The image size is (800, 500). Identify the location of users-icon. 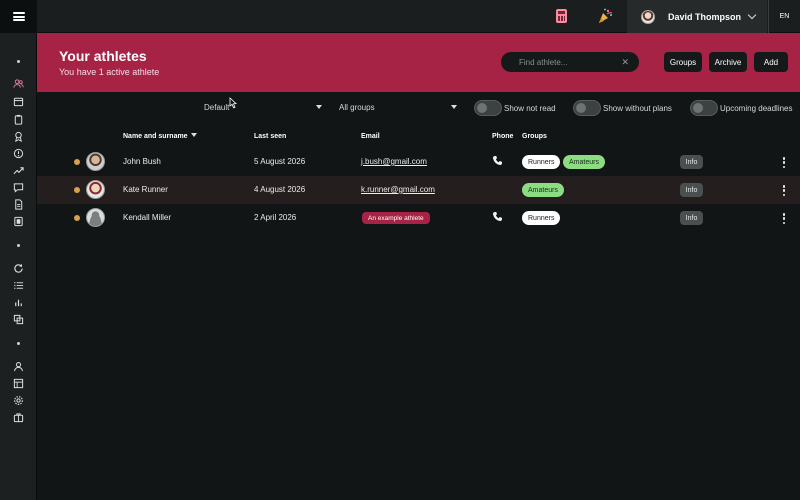
(18, 83).